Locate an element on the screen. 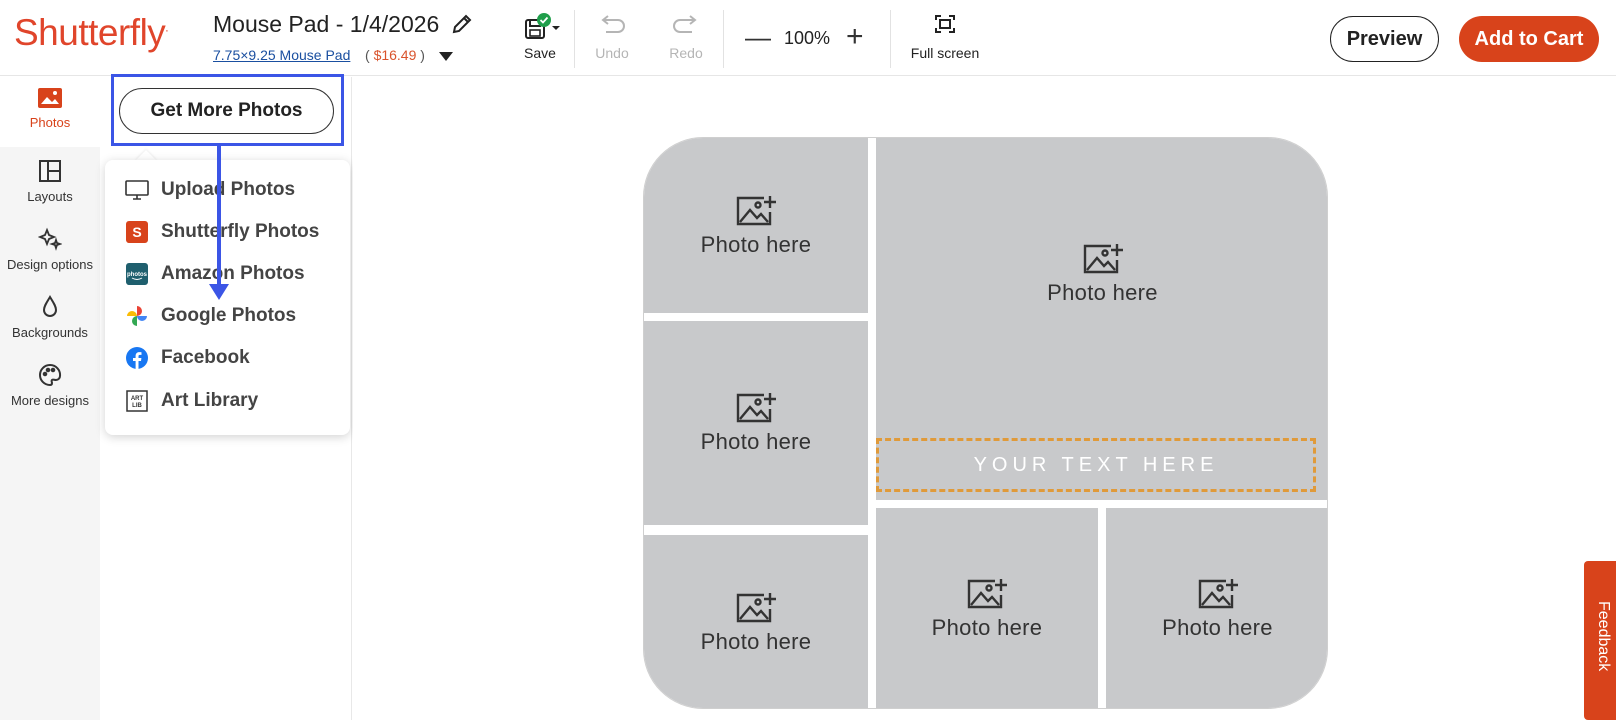  highlight-annotation is located at coordinates (227, 110).